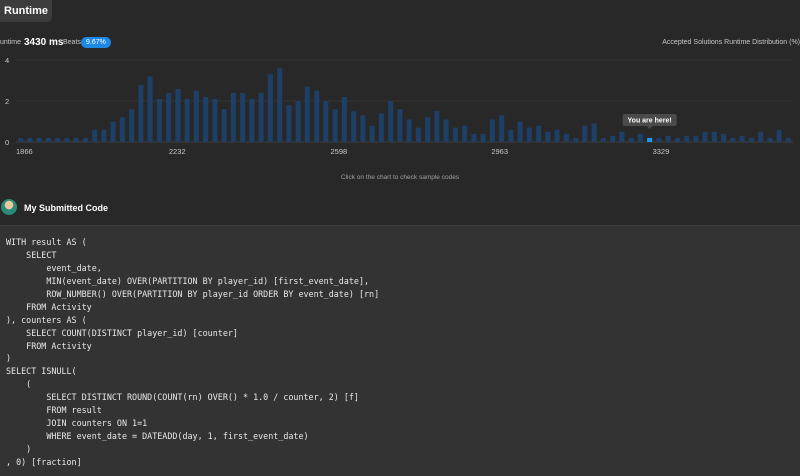 The image size is (800, 476). I want to click on code-line: event_date,, so click(54, 267).